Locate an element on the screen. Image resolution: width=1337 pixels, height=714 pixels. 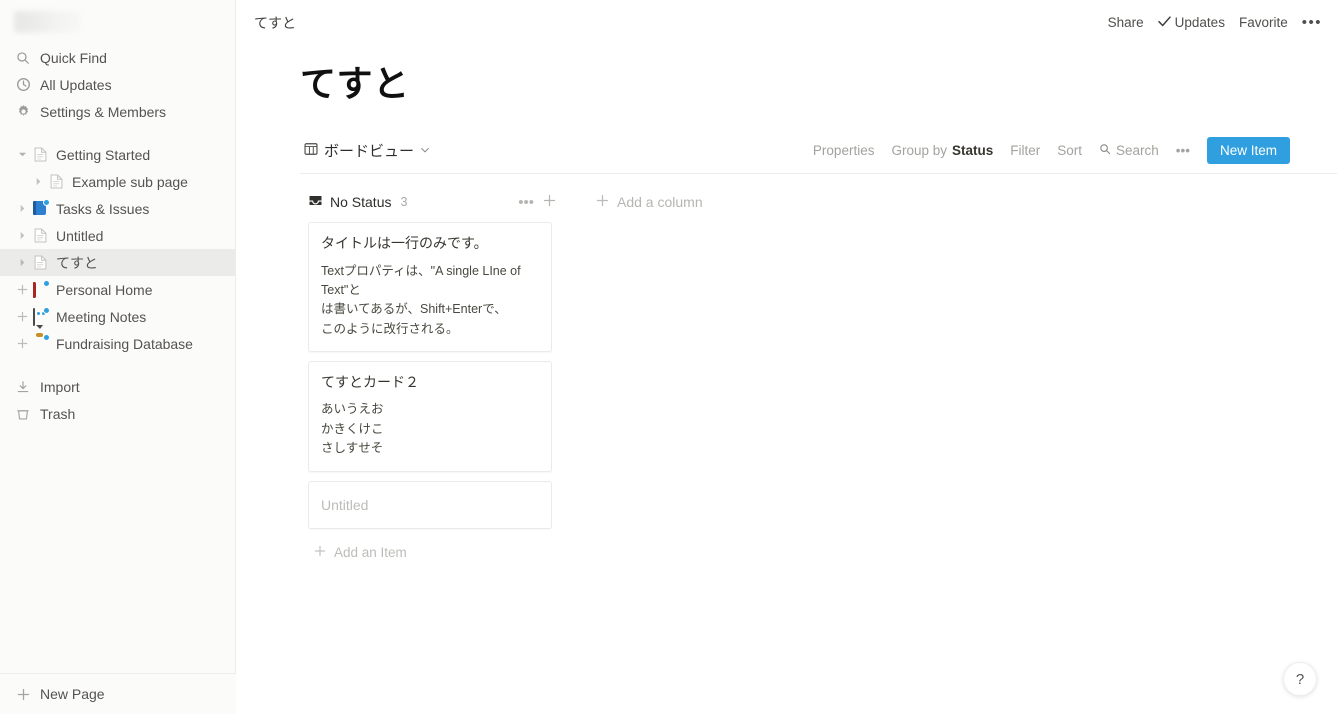
column-more-button: ••• is located at coordinates (526, 202).